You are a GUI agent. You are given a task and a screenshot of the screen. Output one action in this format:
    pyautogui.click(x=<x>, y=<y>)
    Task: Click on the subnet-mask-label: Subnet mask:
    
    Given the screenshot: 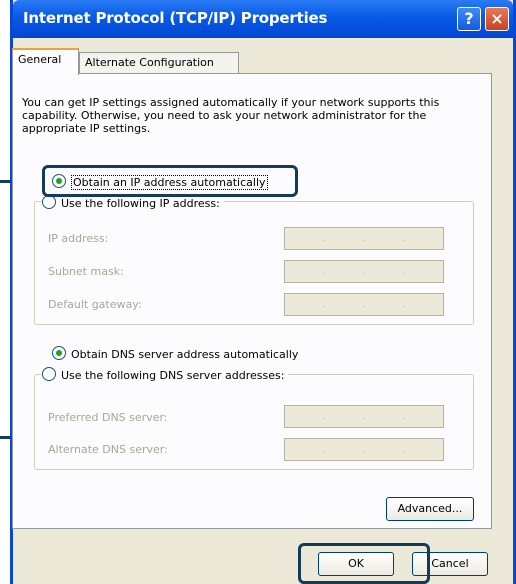 What is the action you would take?
    pyautogui.click(x=86, y=271)
    